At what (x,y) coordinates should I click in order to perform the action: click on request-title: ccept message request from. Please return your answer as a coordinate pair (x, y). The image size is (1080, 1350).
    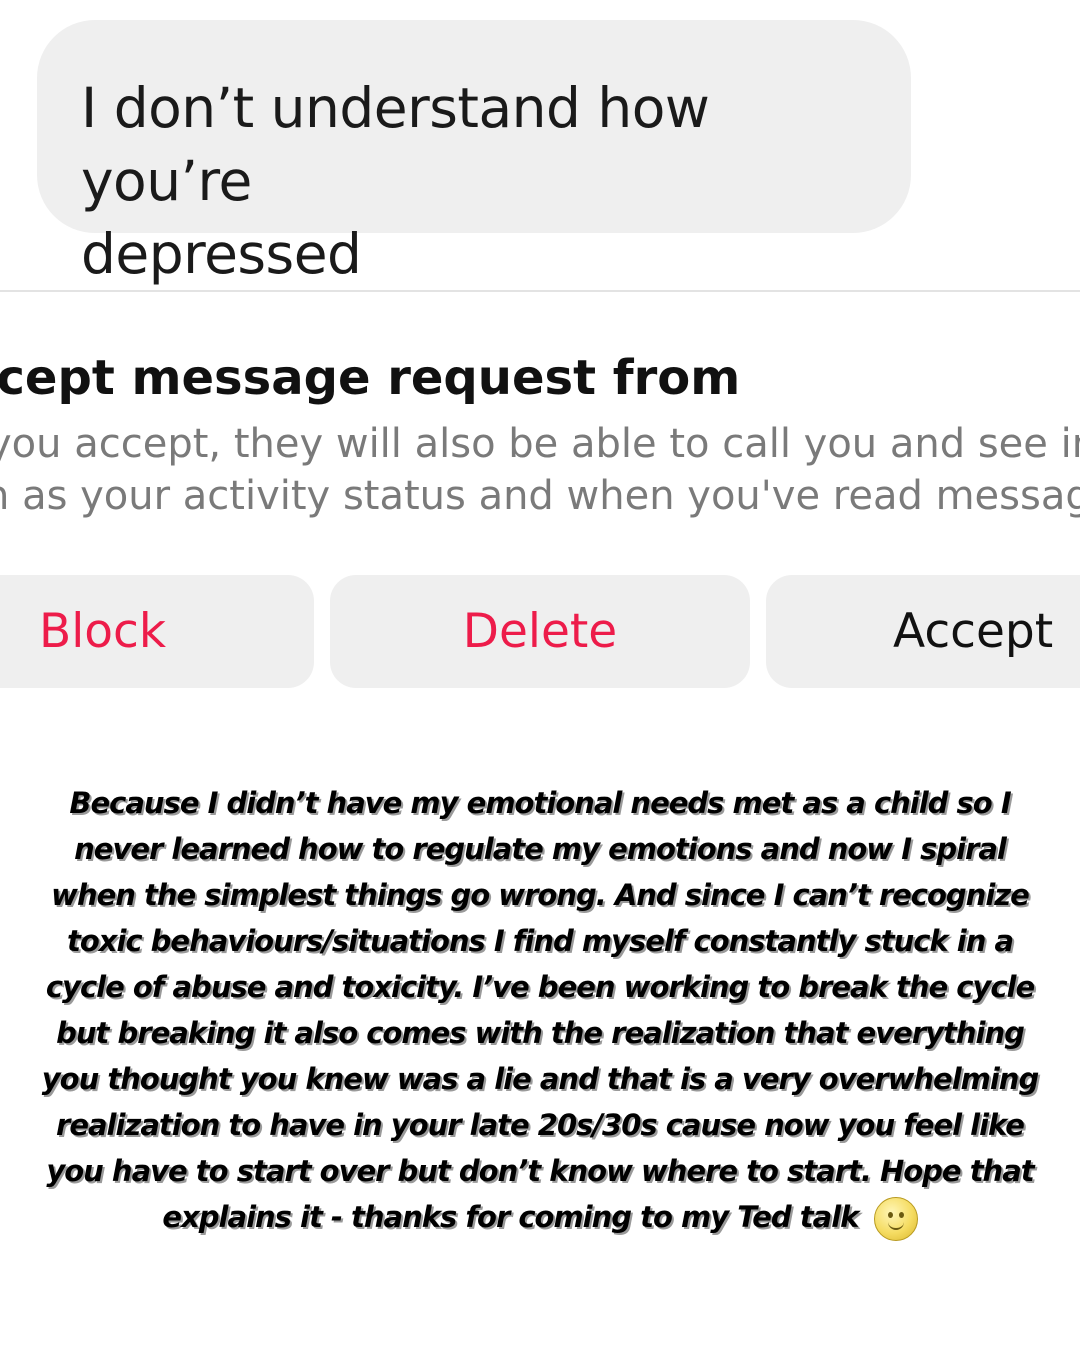
    Looking at the image, I should click on (370, 378).